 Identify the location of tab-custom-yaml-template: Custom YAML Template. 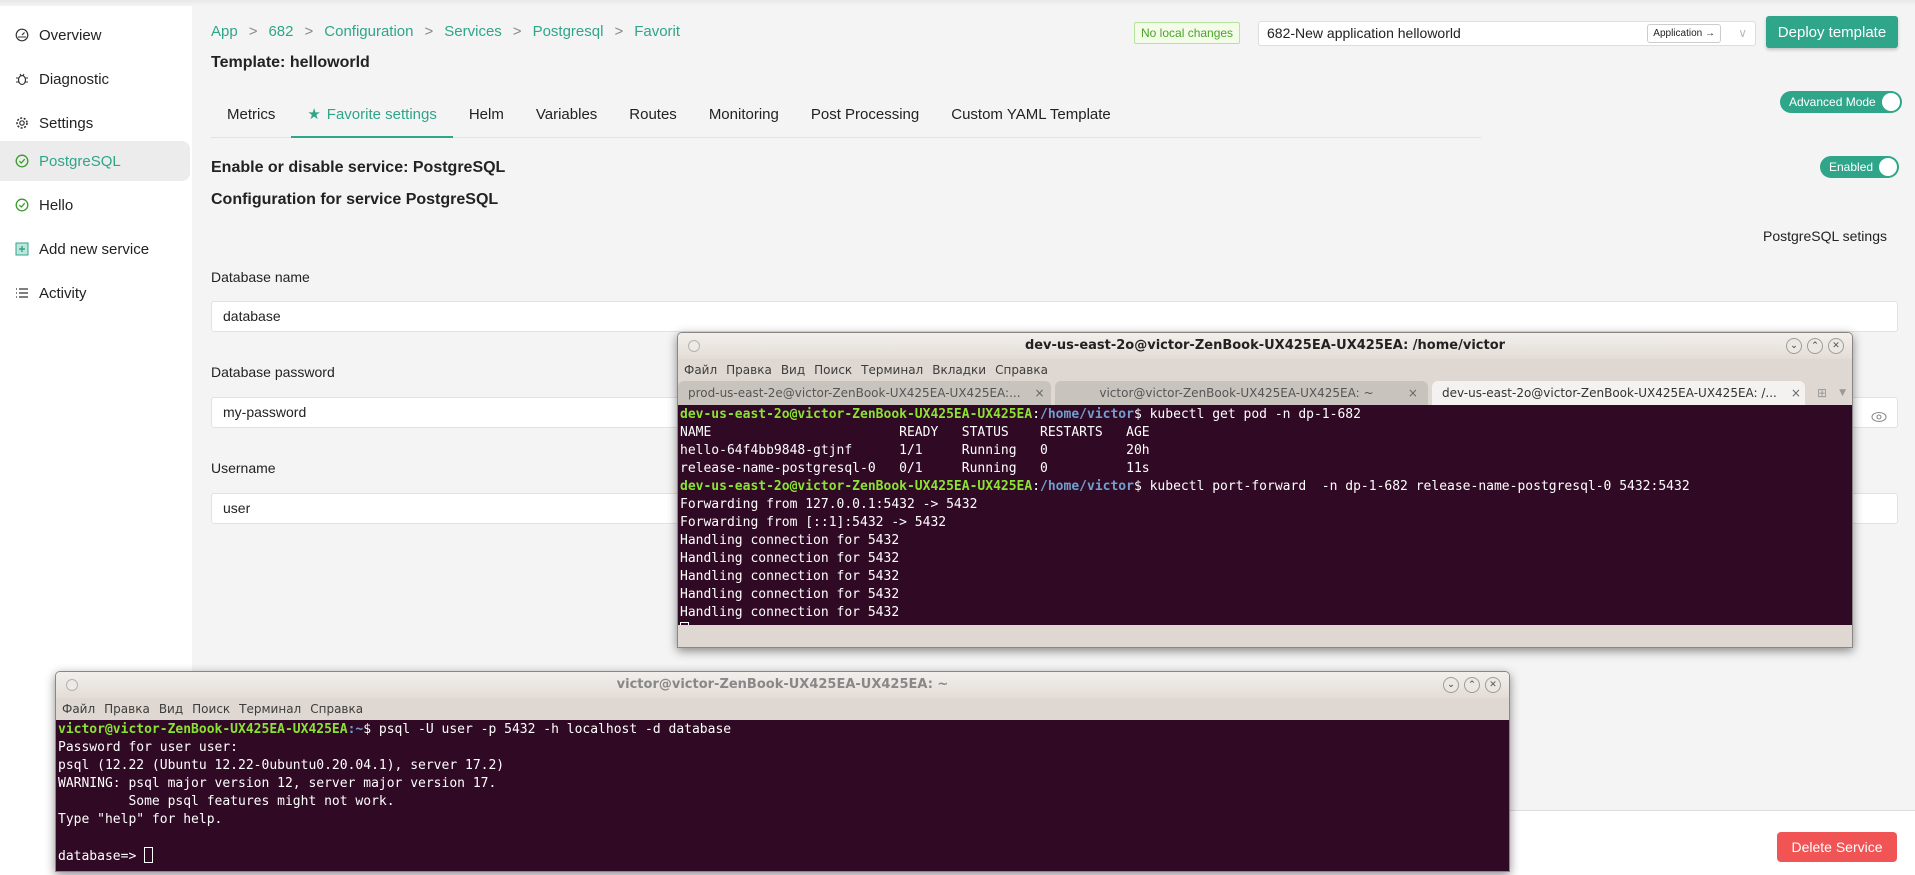
(1031, 119).